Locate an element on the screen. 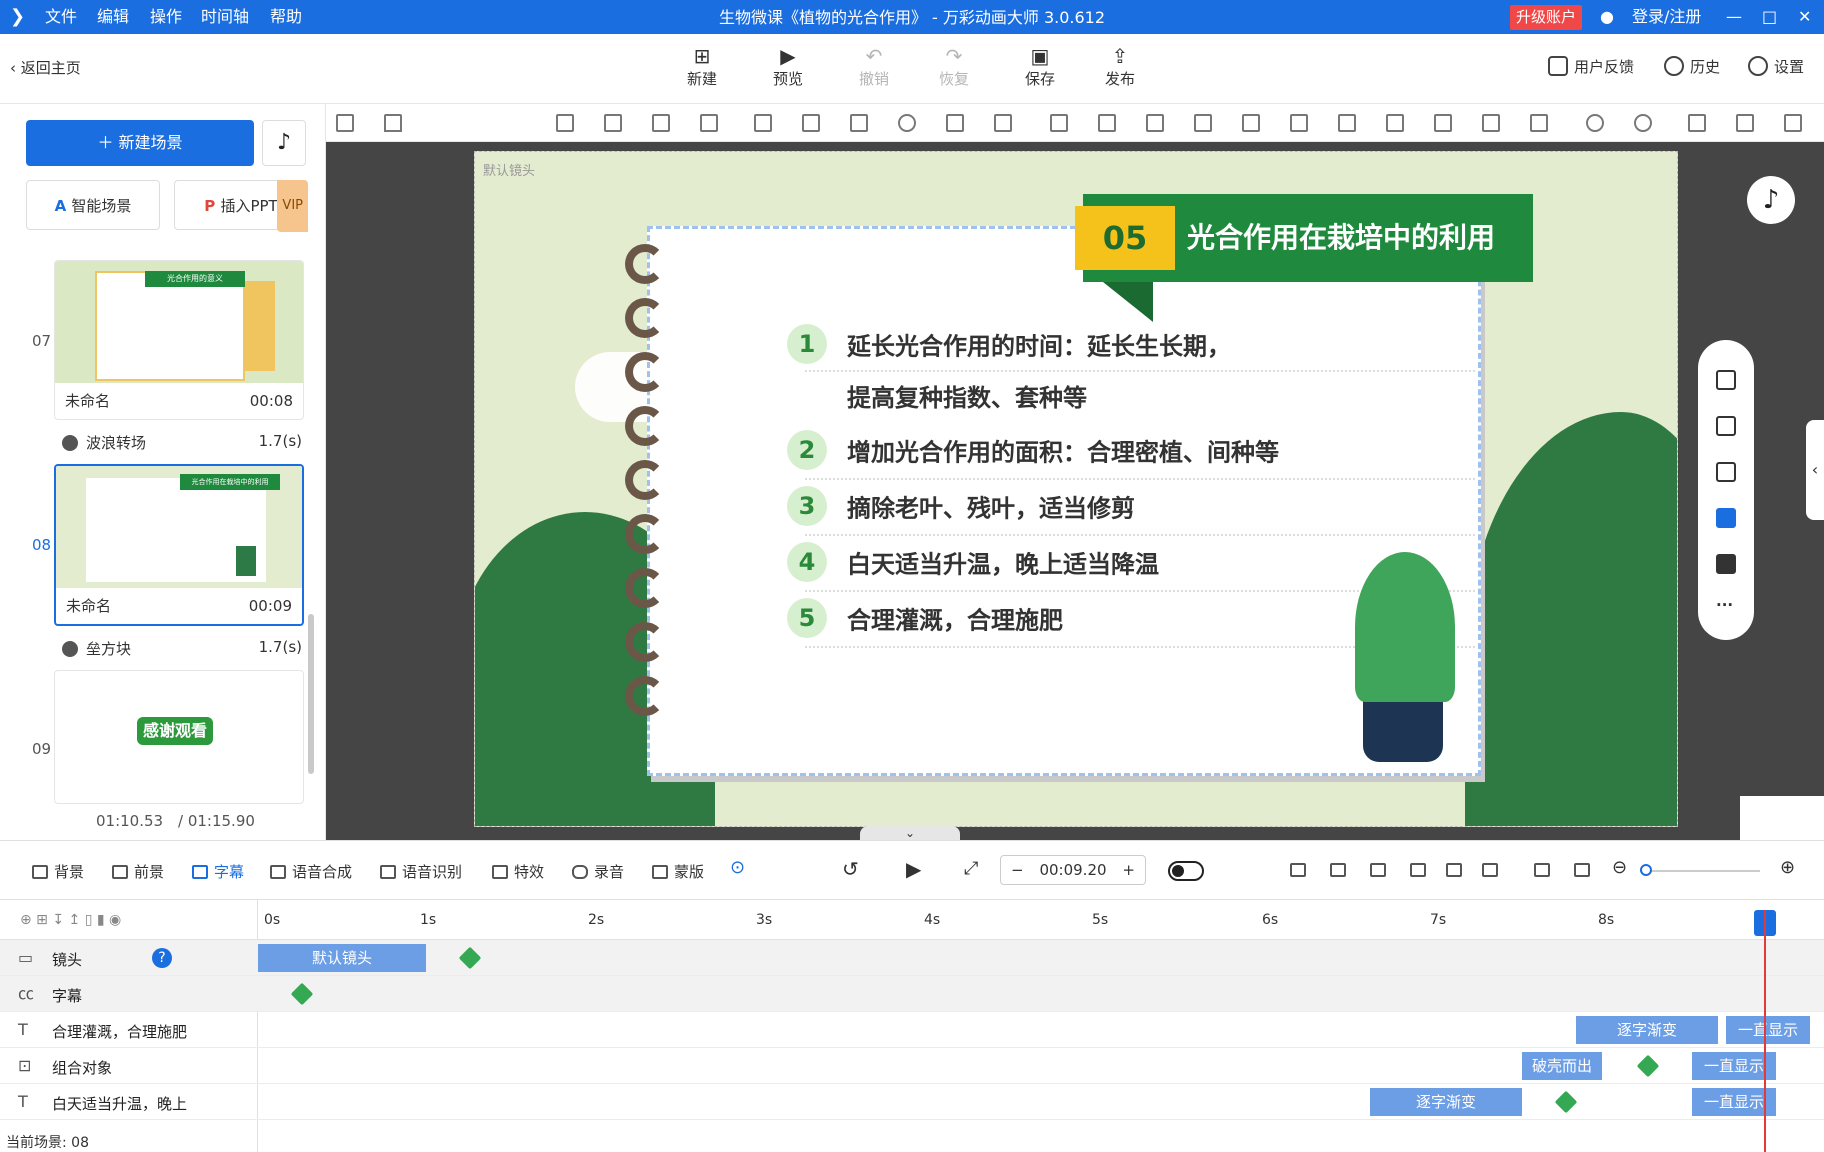 This screenshot has height=1152, width=1824. fit-screen-icon is located at coordinates (1003, 123).